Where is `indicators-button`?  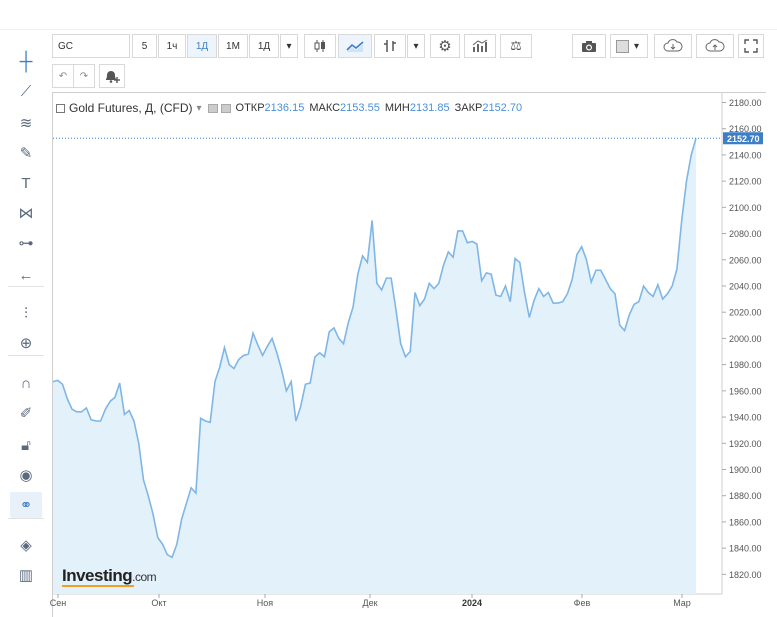
indicators-button is located at coordinates (480, 46).